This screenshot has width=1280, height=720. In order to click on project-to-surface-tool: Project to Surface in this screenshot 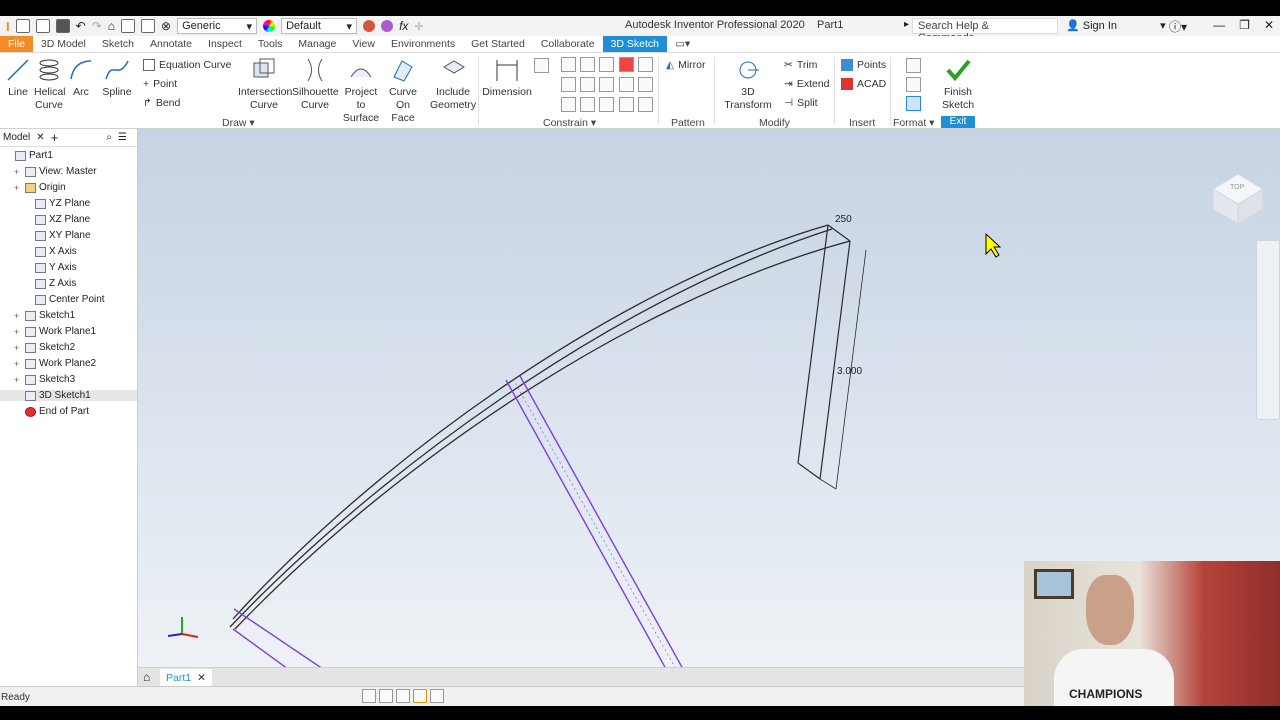, I will do `click(361, 91)`.